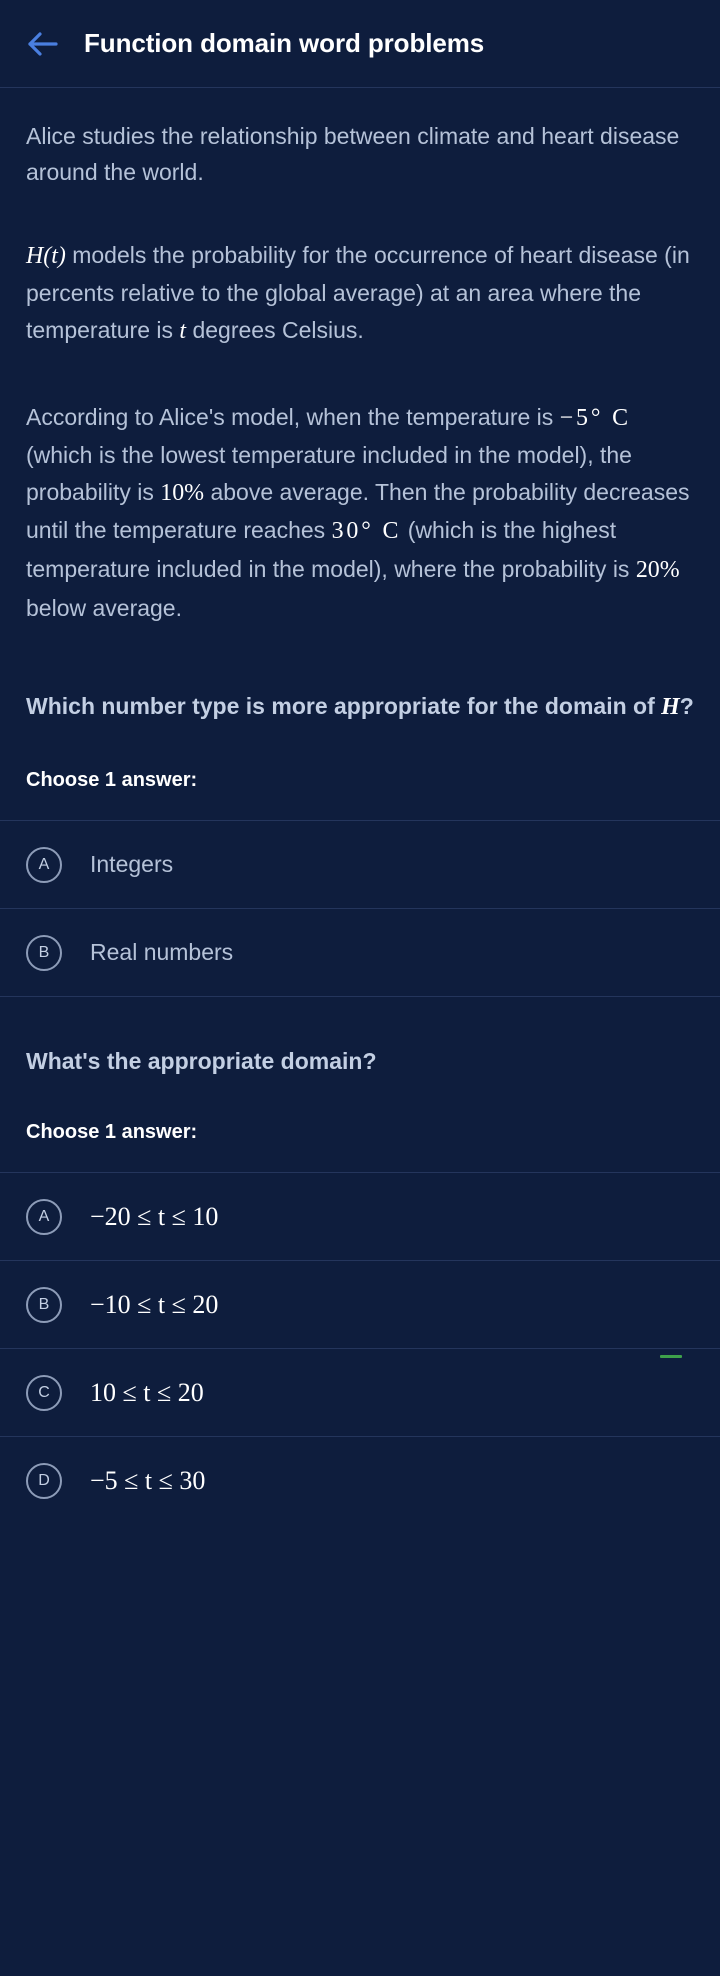 This screenshot has height=1976, width=720. What do you see at coordinates (44, 1480) in the screenshot?
I see `choice-letter-bubble: D` at bounding box center [44, 1480].